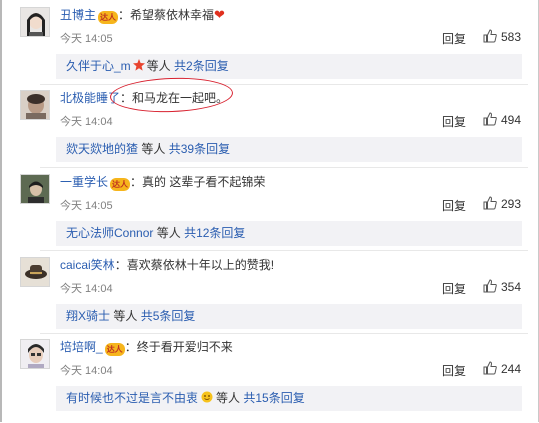  I want to click on reply-count-link: 共15条回复, so click(273, 398).